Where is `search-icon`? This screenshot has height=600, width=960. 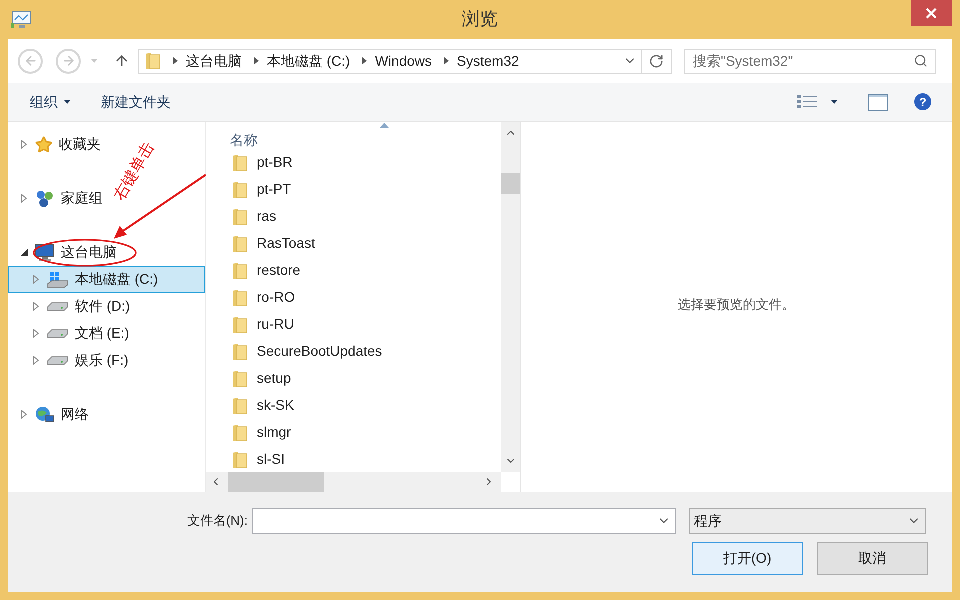
search-icon is located at coordinates (921, 61).